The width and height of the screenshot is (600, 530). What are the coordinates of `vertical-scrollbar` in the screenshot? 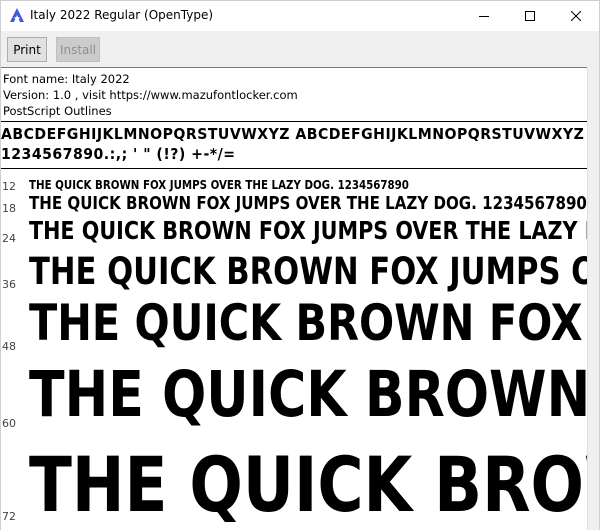 It's located at (593, 298).